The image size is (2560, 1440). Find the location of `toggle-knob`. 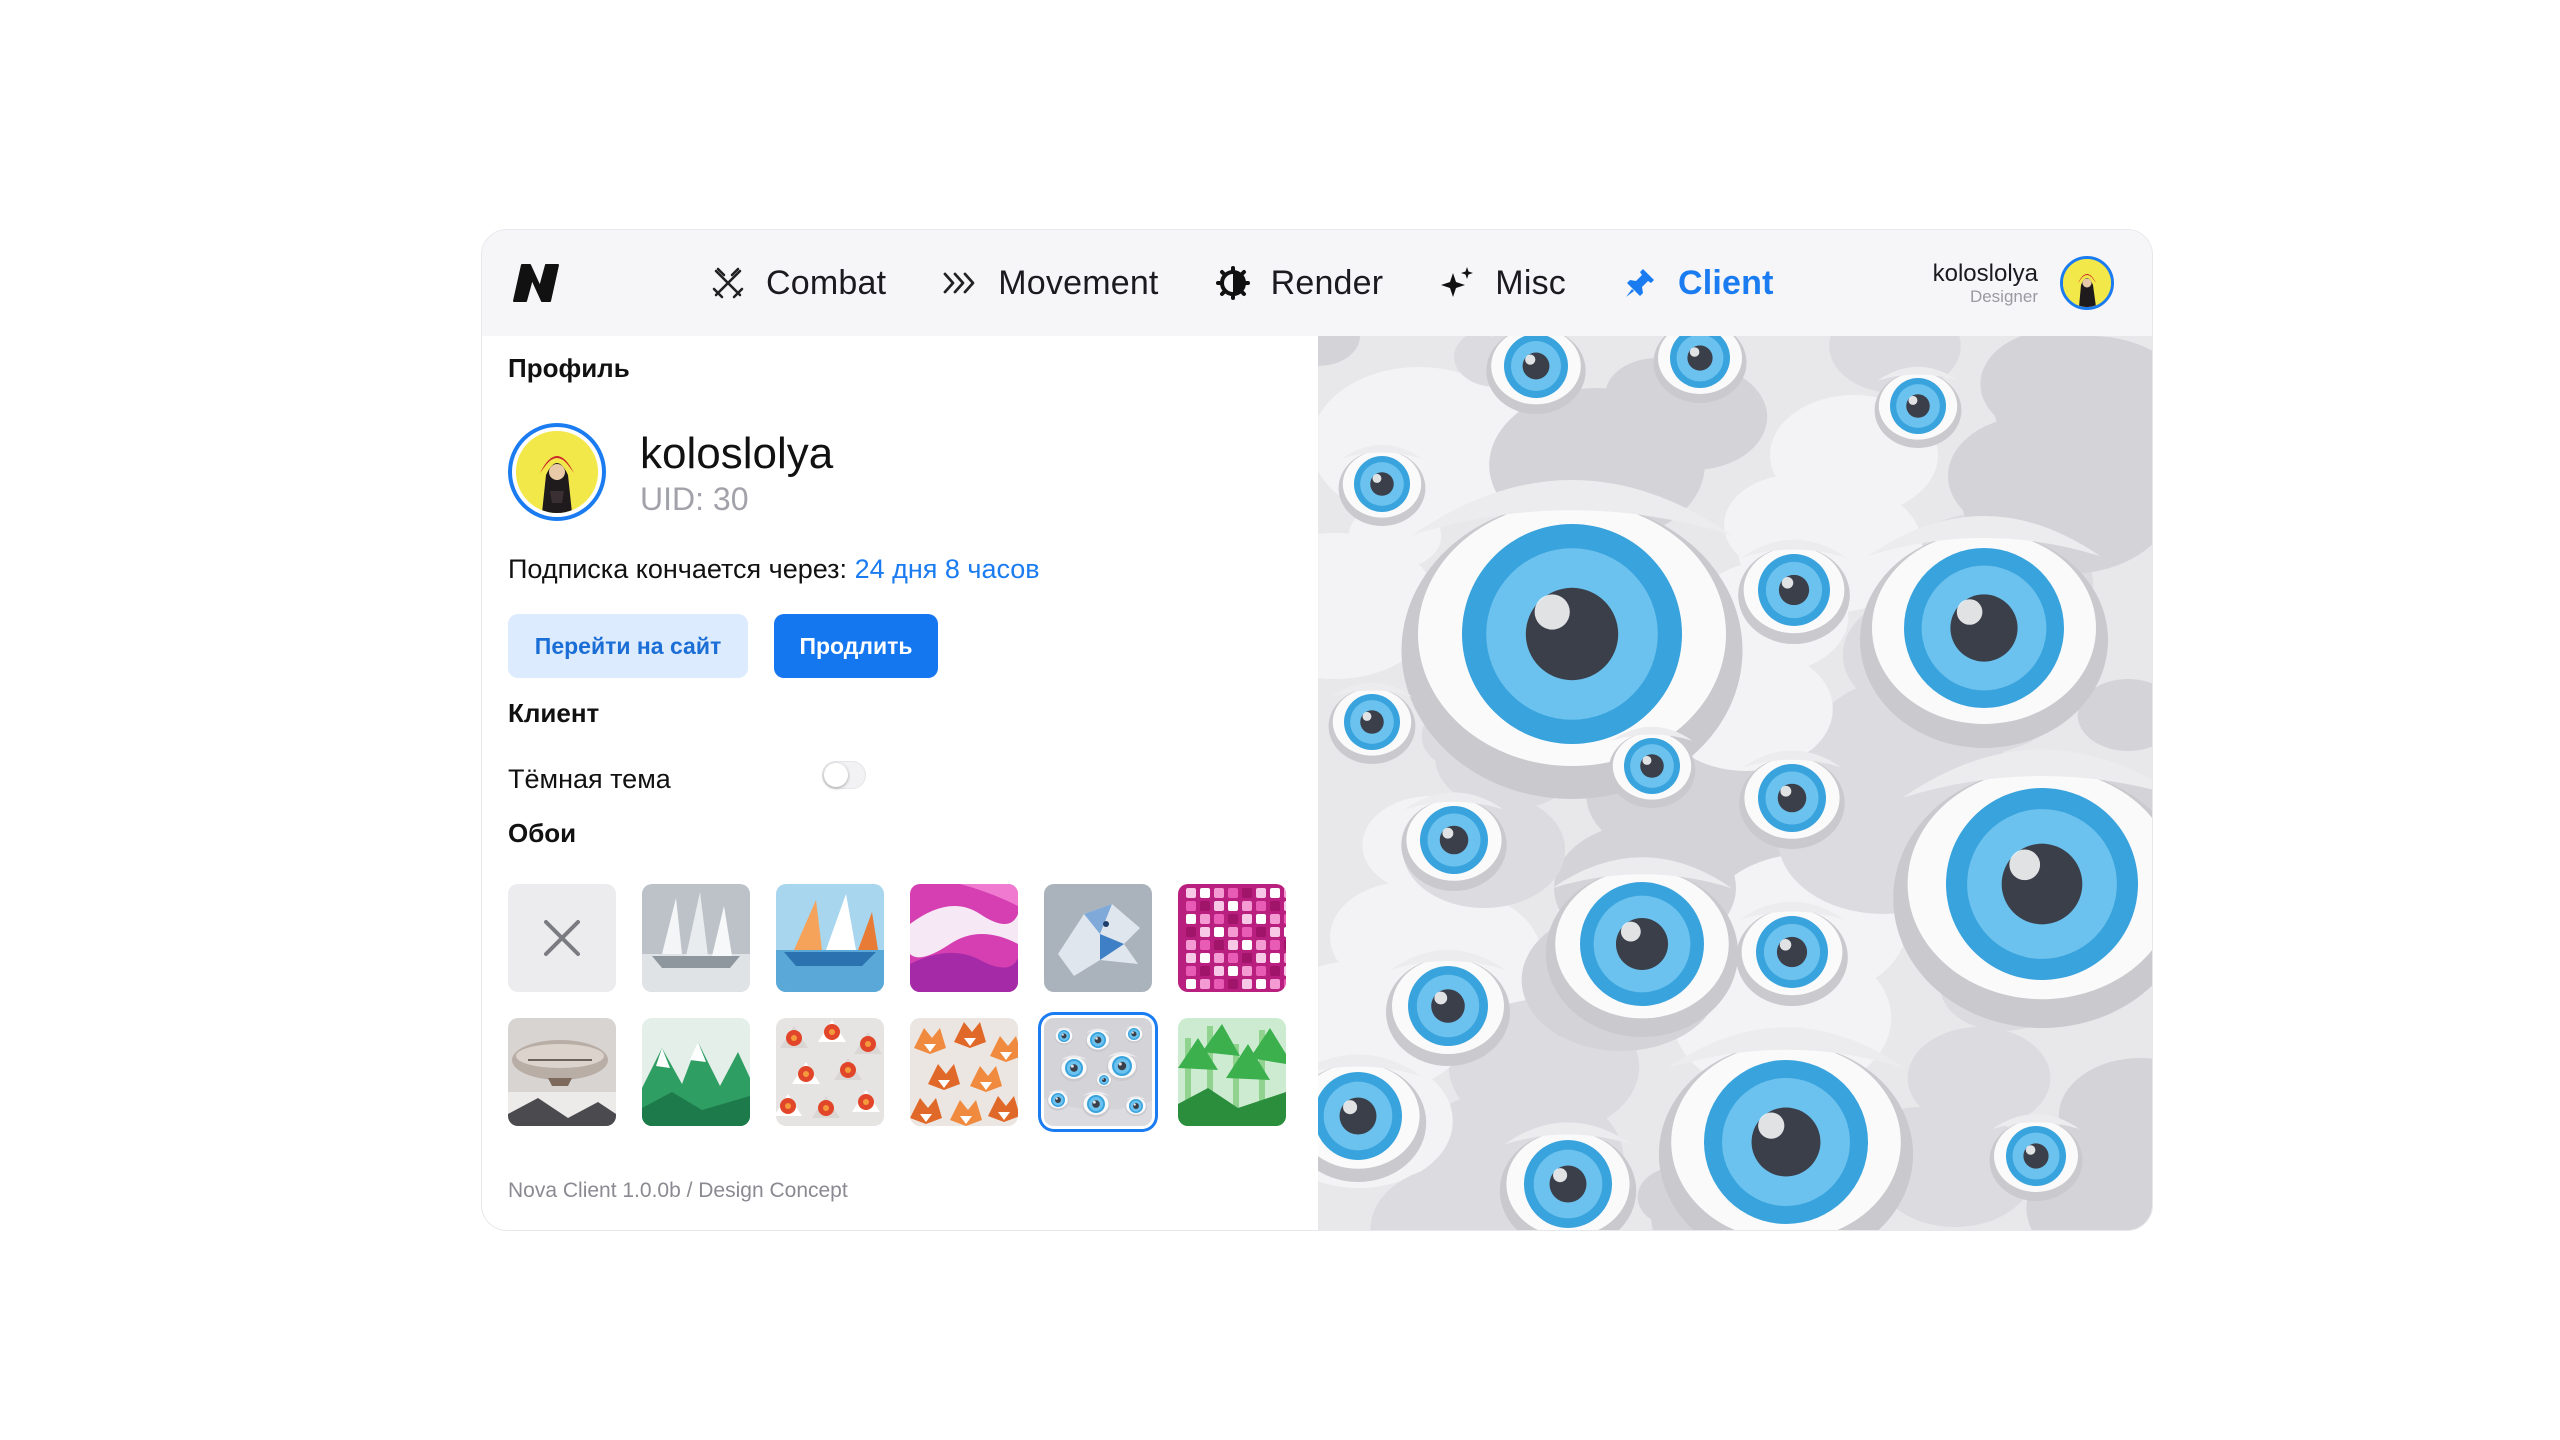

toggle-knob is located at coordinates (836, 775).